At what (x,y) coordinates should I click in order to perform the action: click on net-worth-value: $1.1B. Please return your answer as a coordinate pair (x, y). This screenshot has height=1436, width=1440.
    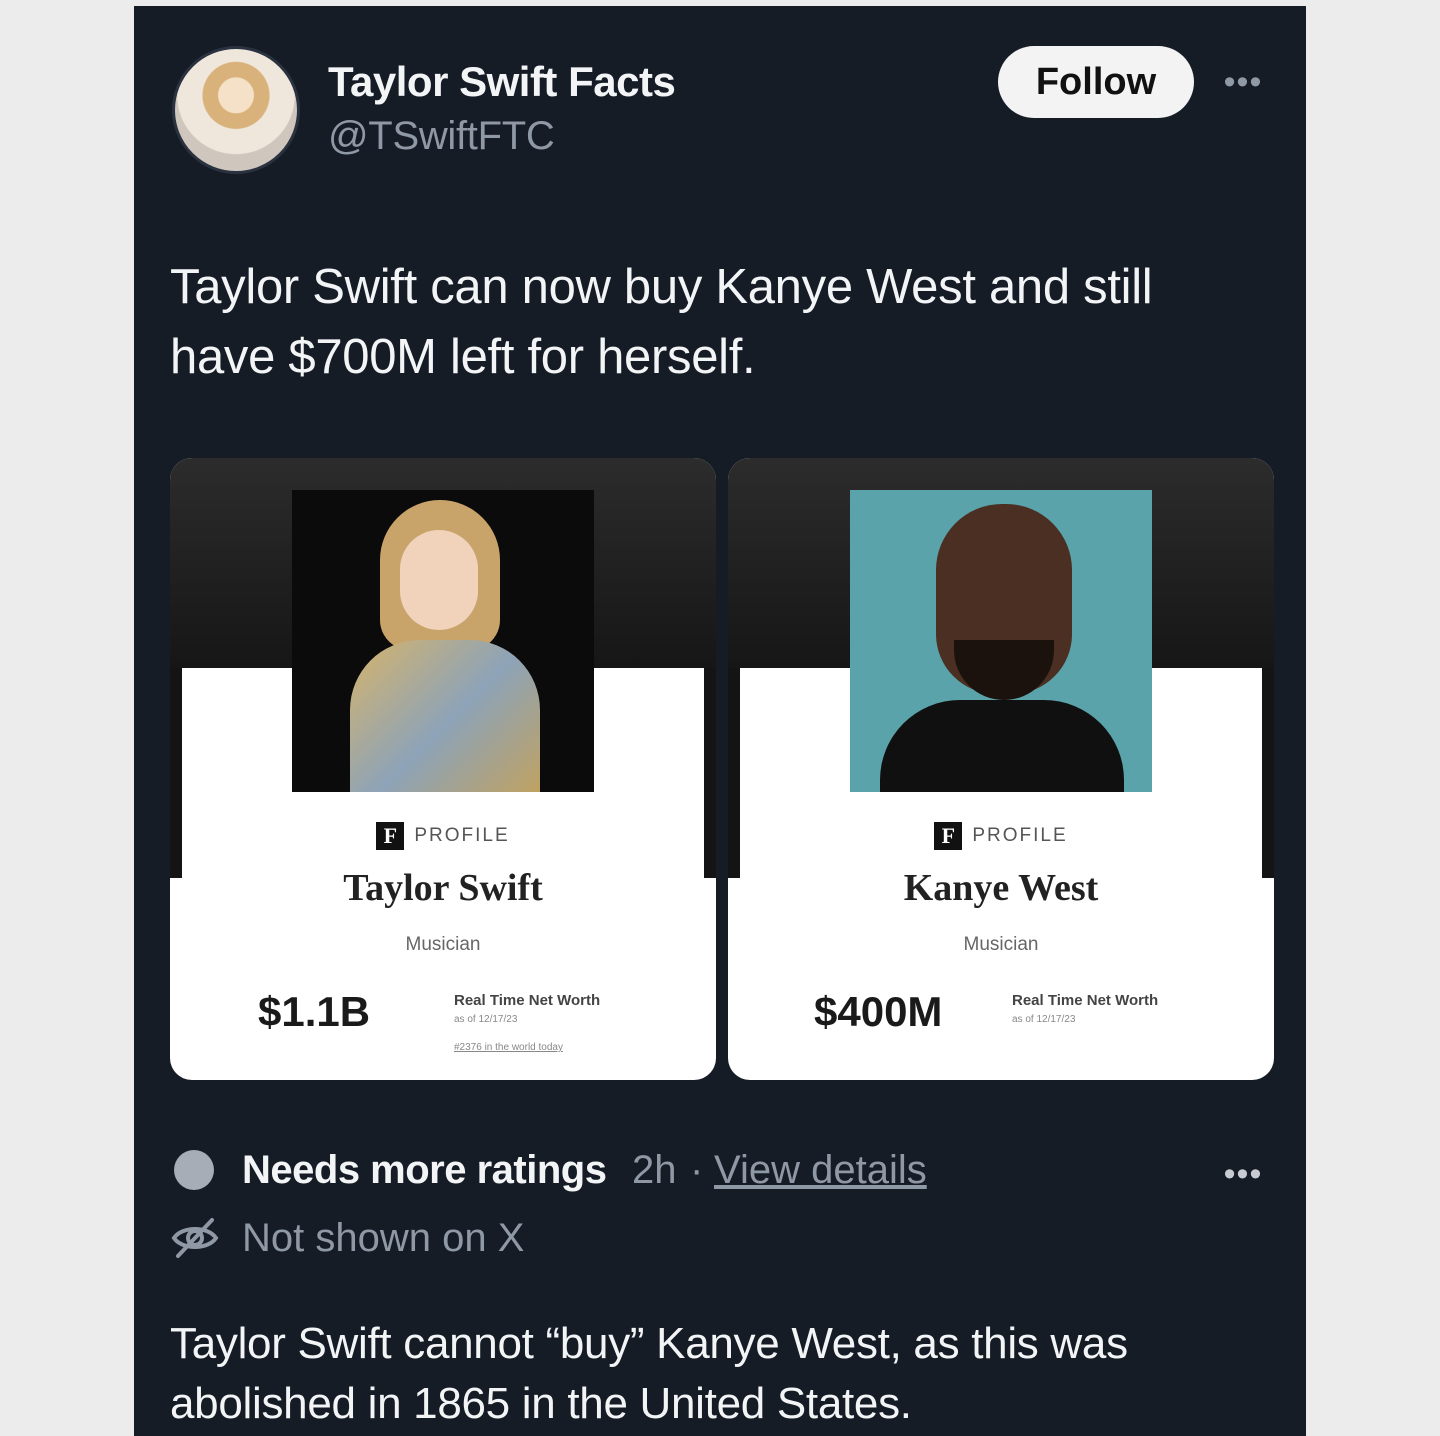
    Looking at the image, I should click on (314, 1011).